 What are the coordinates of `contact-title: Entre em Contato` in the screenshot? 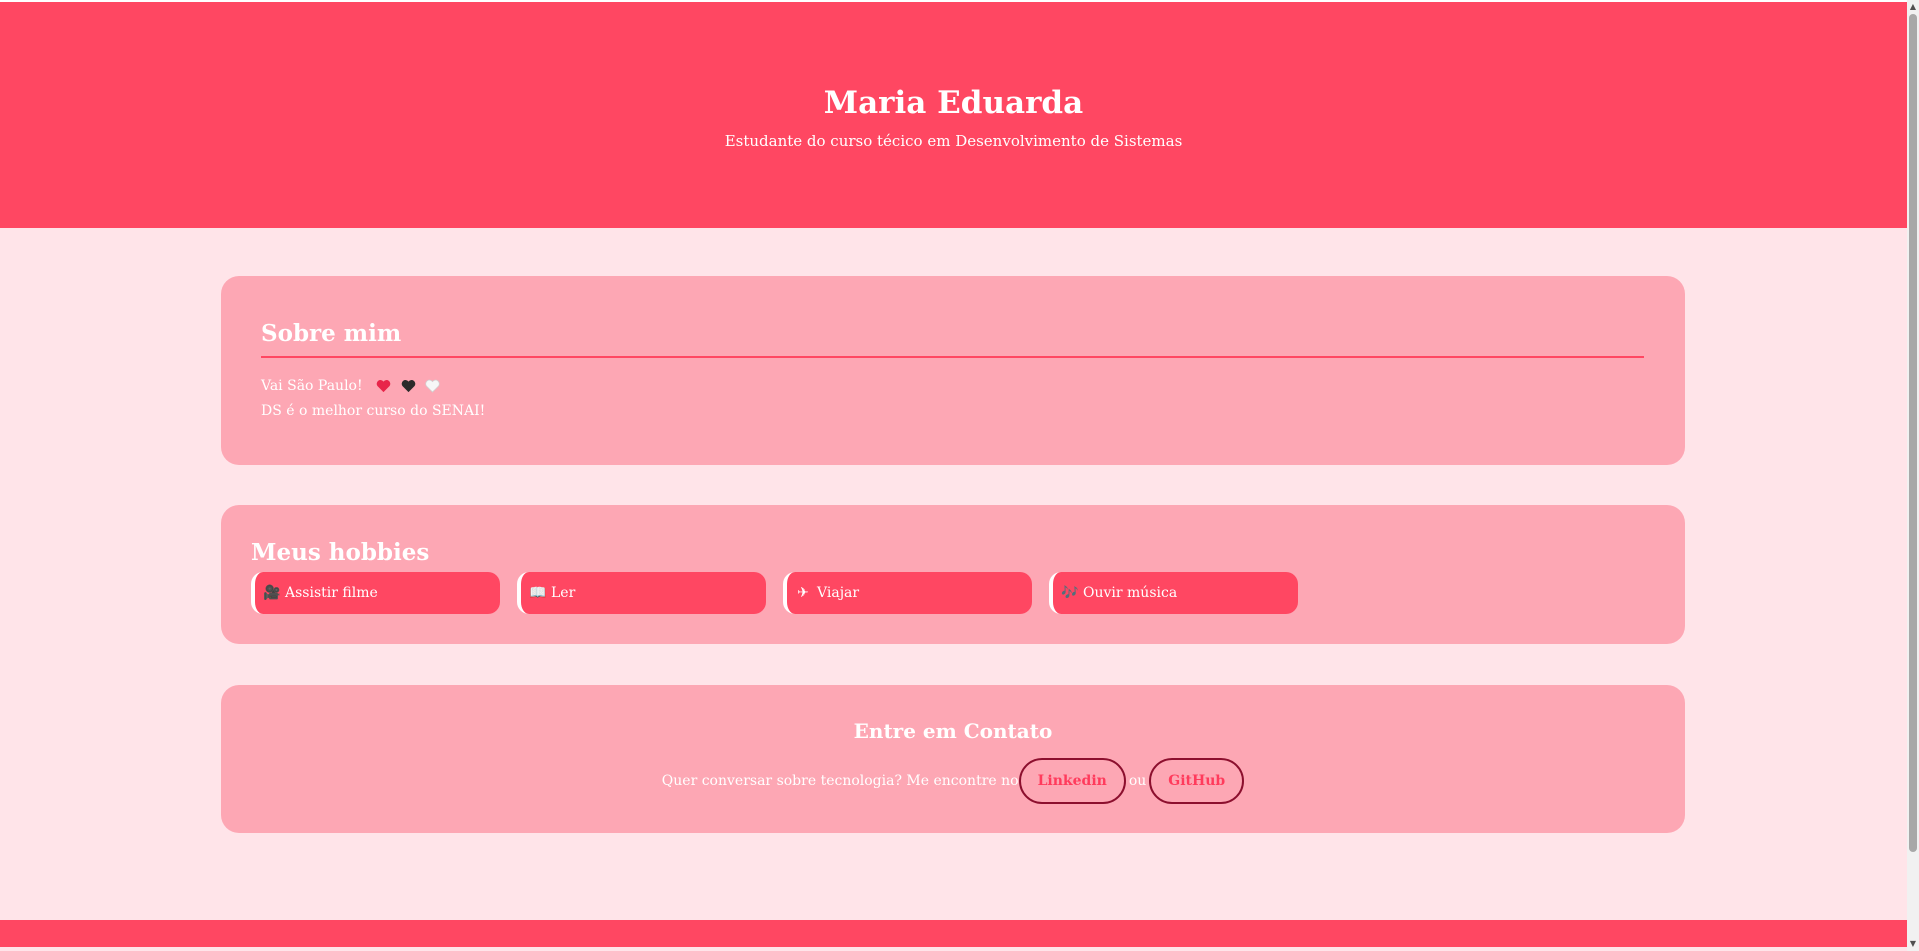 It's located at (953, 731).